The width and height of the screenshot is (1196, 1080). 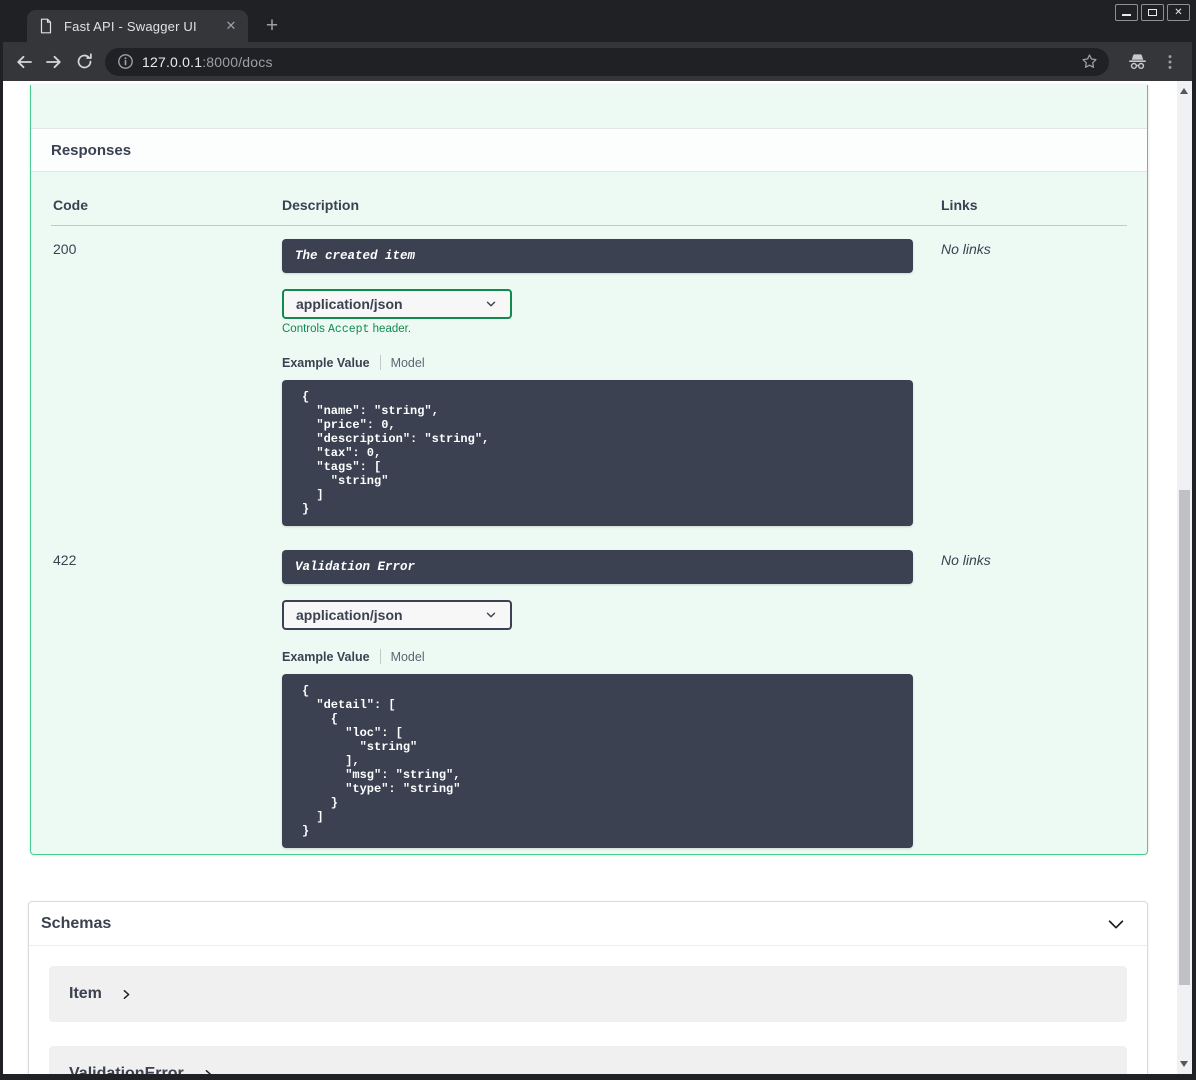 I want to click on column-header-code: Code, so click(x=70, y=205).